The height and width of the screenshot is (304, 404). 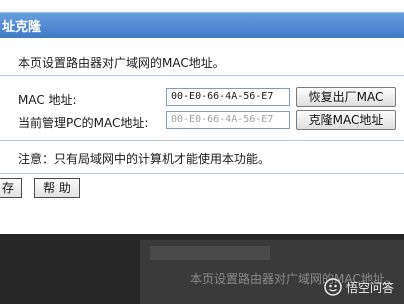 I want to click on pc-mac-address-field: 00-E0-66-4A-56-E7, so click(x=228, y=120).